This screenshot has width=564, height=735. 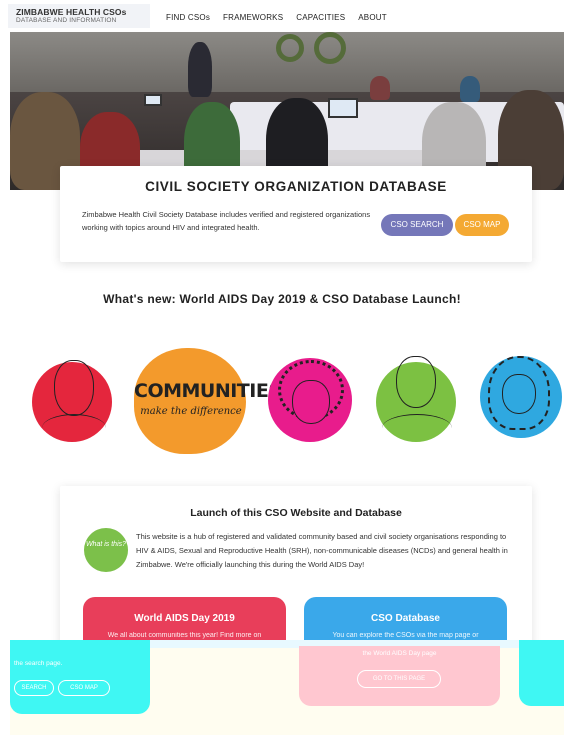 I want to click on glitch-go-to-page-button: GO TO THIS PAGE, so click(x=399, y=679).